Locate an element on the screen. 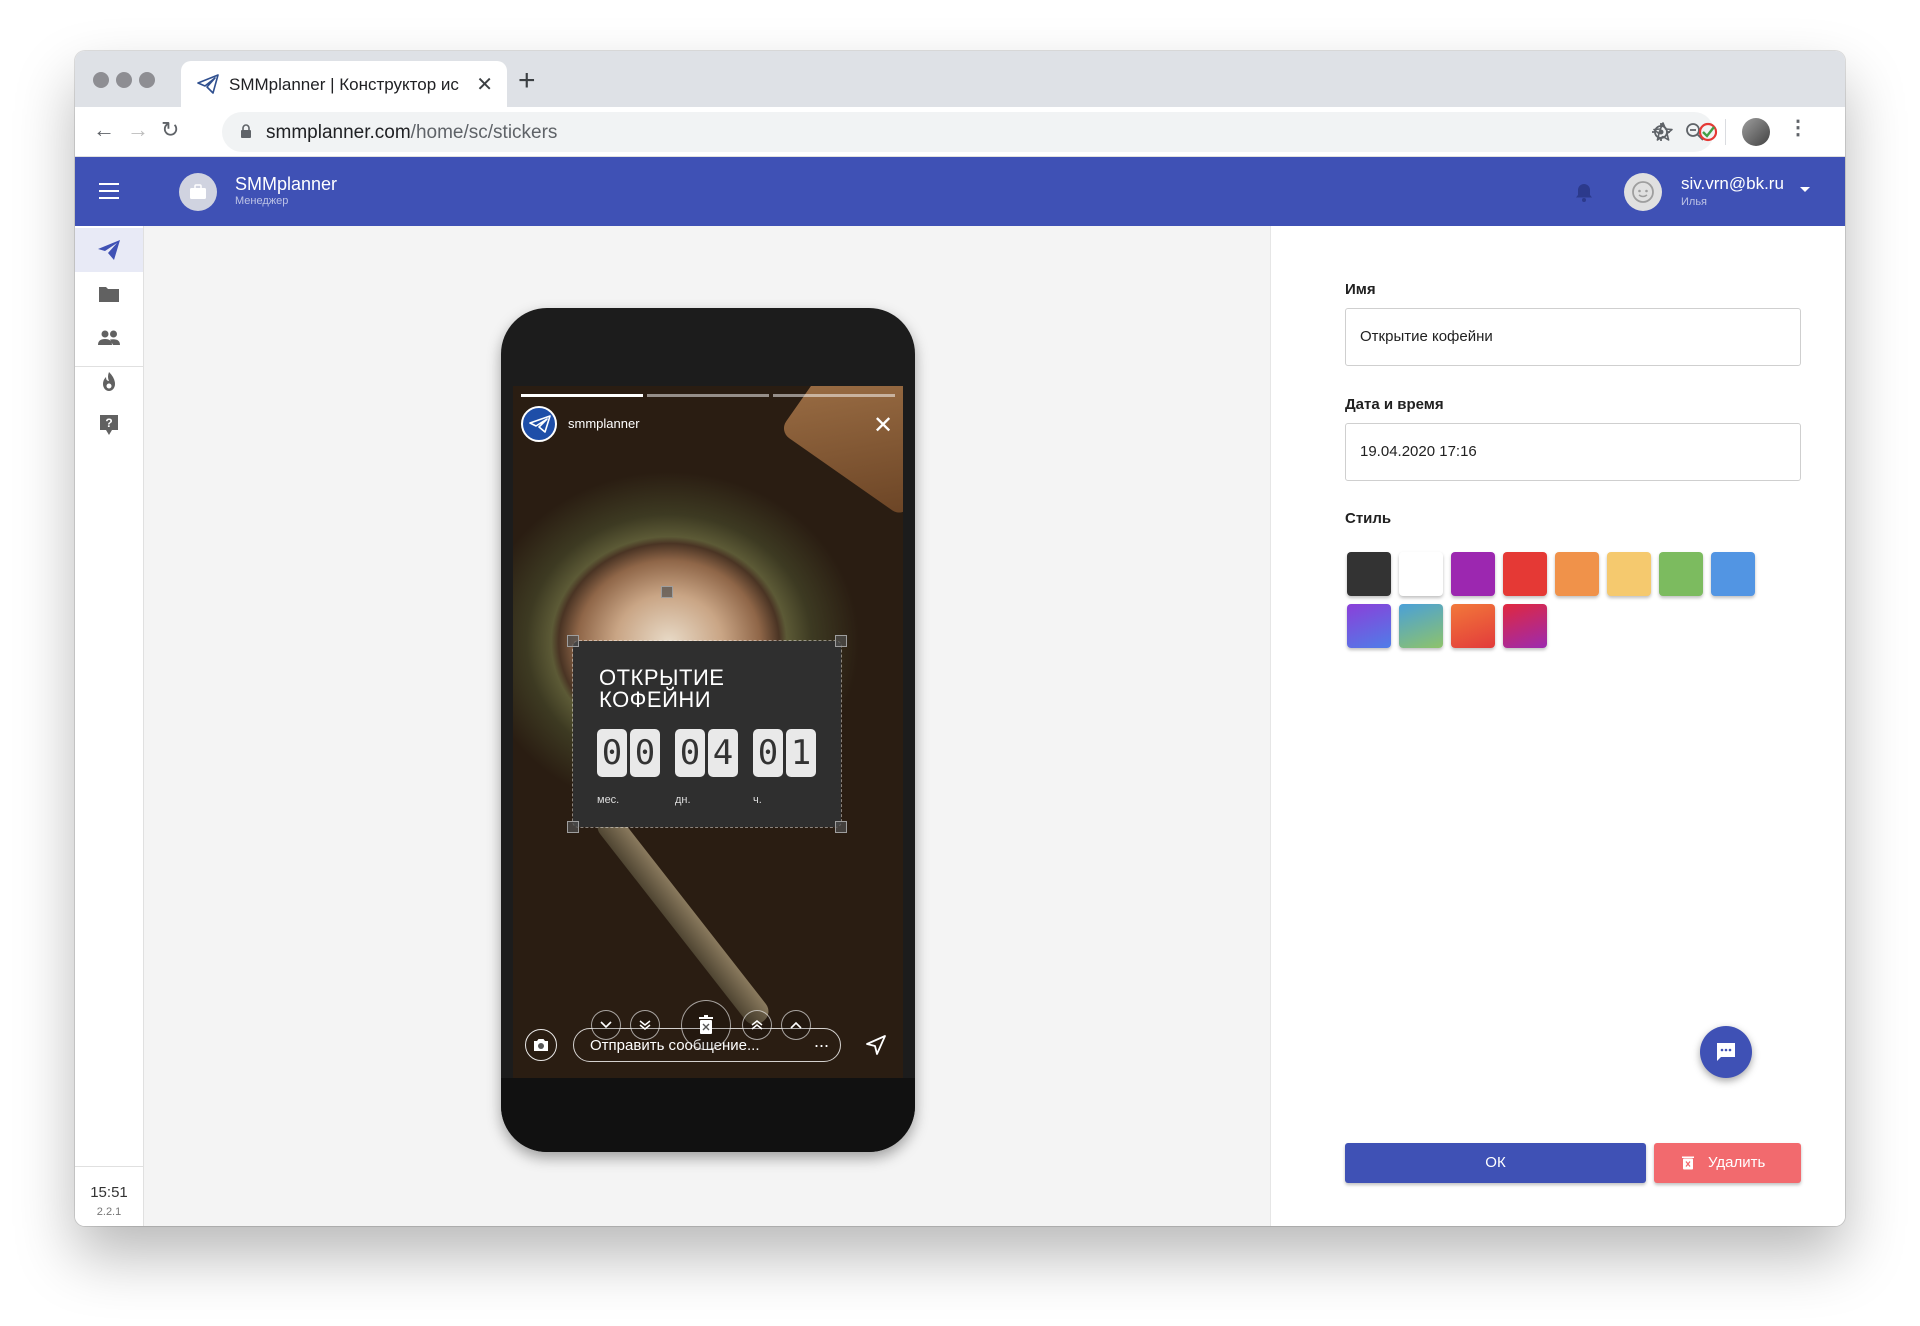 The width and height of the screenshot is (1920, 1326). sidebar-item-posts is located at coordinates (109, 250).